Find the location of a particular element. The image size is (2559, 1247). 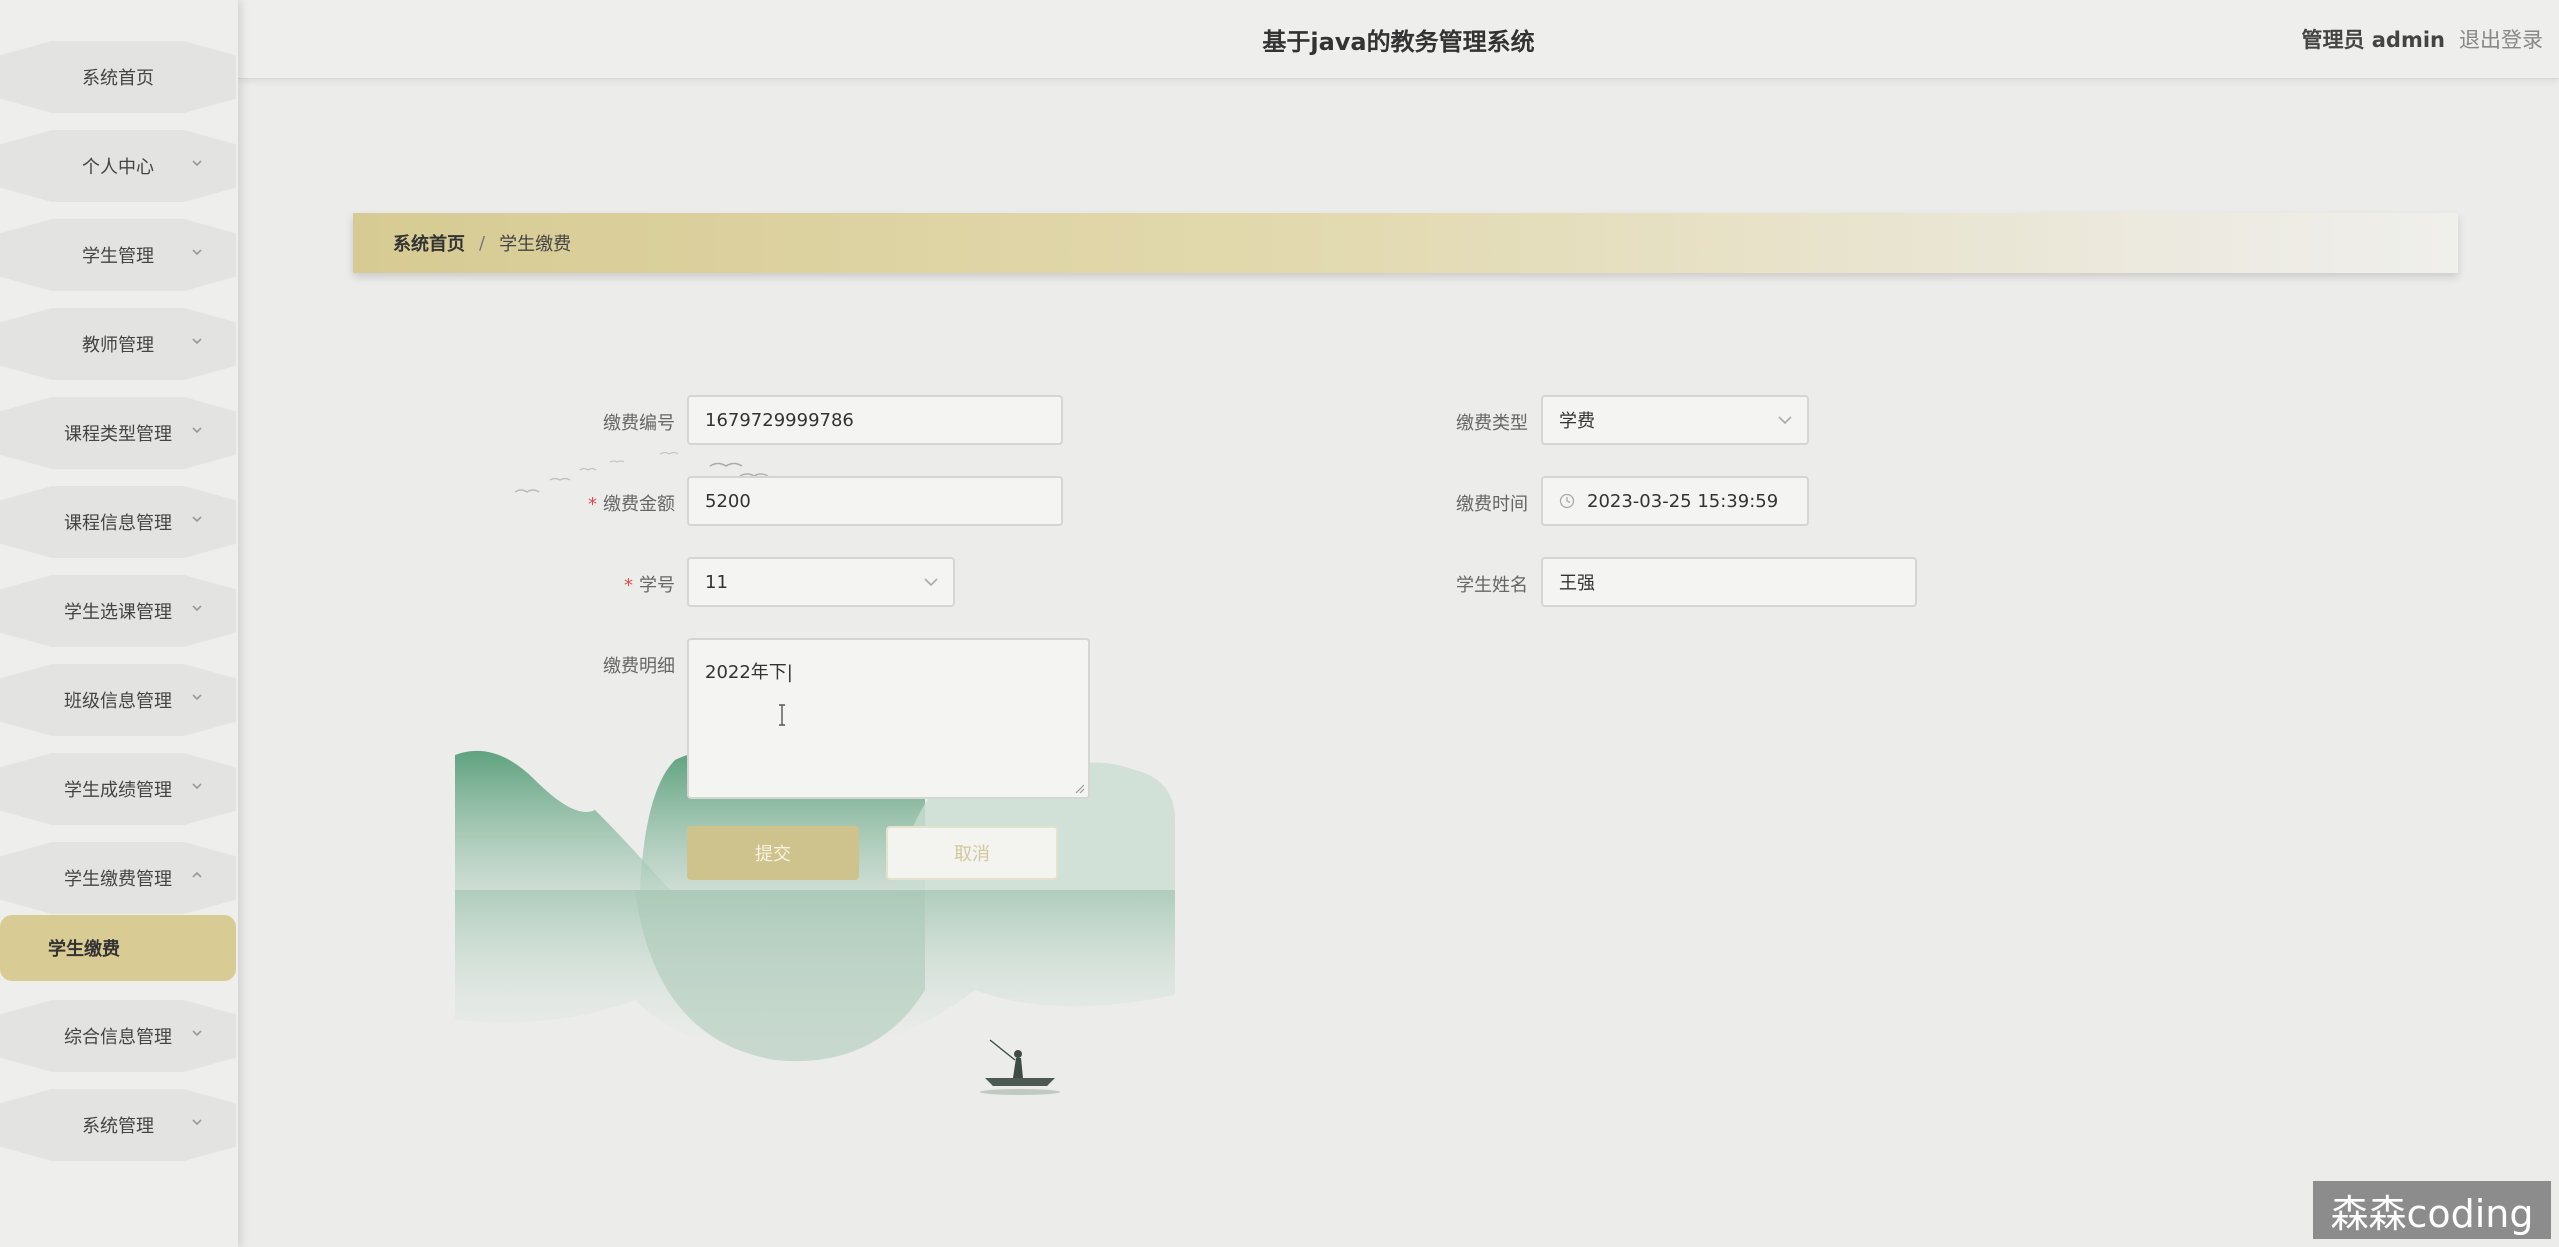

app-title: 基于java的教务管理系统 is located at coordinates (1398, 42).